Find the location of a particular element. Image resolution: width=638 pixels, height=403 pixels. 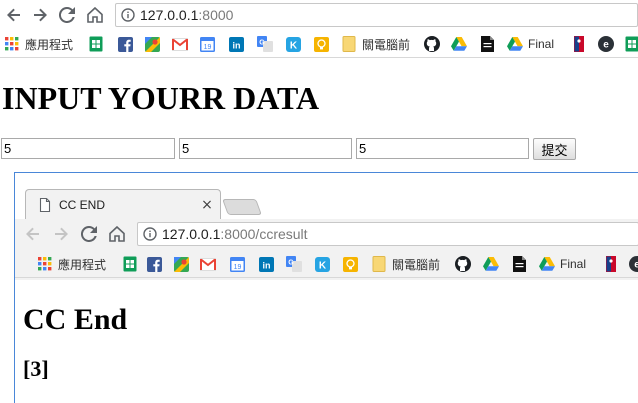

submit-button: 提交 is located at coordinates (554, 149).